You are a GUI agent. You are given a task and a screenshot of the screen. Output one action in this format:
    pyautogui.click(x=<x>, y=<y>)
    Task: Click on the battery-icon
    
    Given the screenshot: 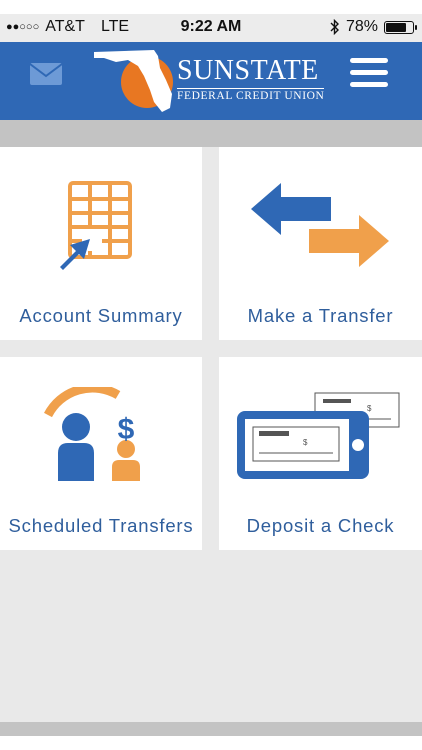 What is the action you would take?
    pyautogui.click(x=400, y=27)
    